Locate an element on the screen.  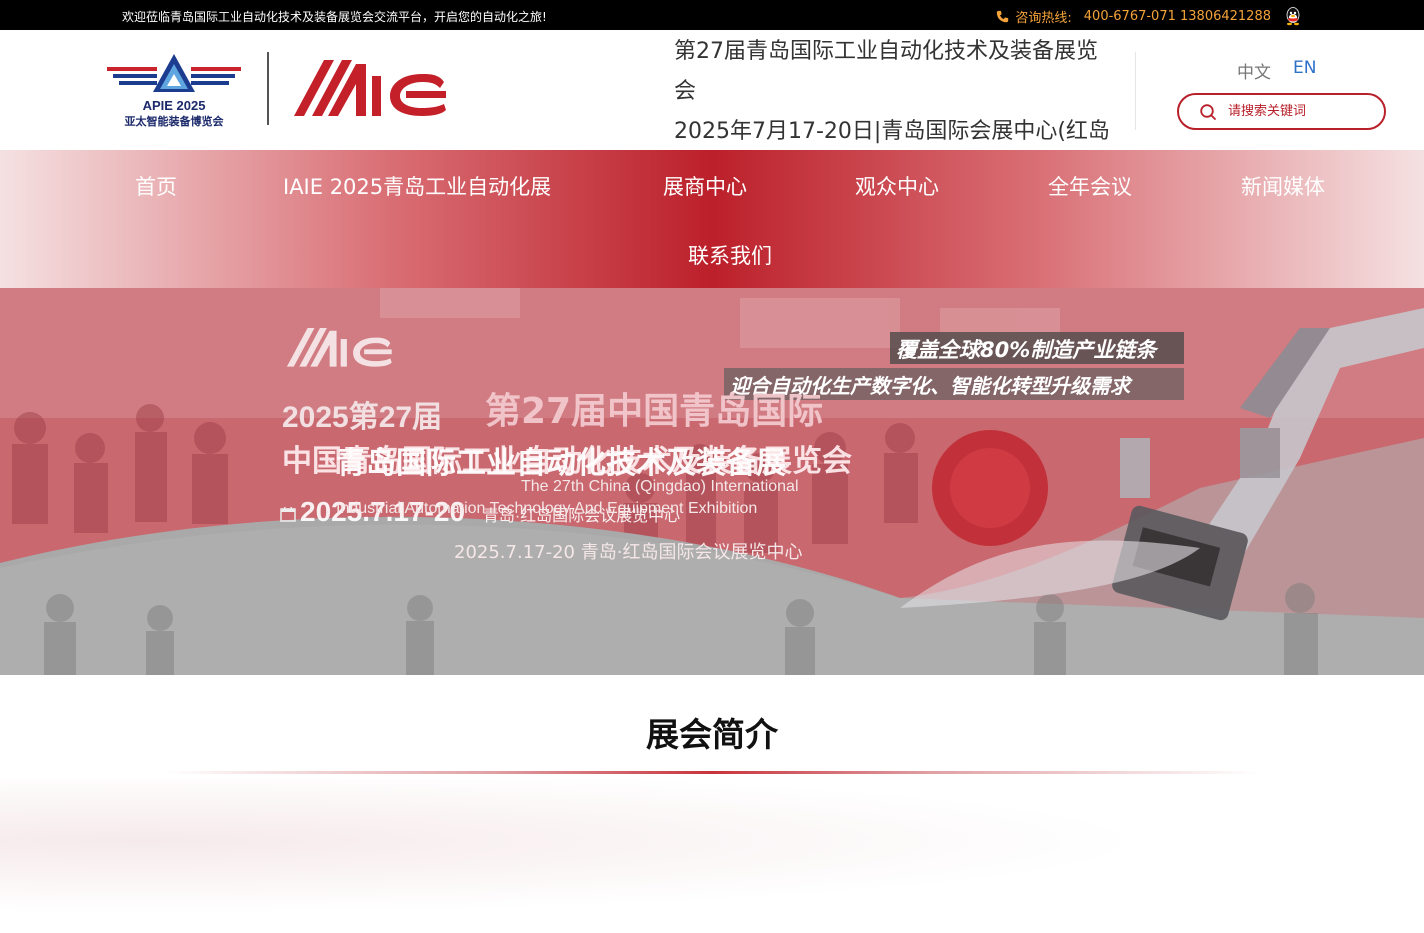
lang-en-link: EN is located at coordinates (1304, 70).